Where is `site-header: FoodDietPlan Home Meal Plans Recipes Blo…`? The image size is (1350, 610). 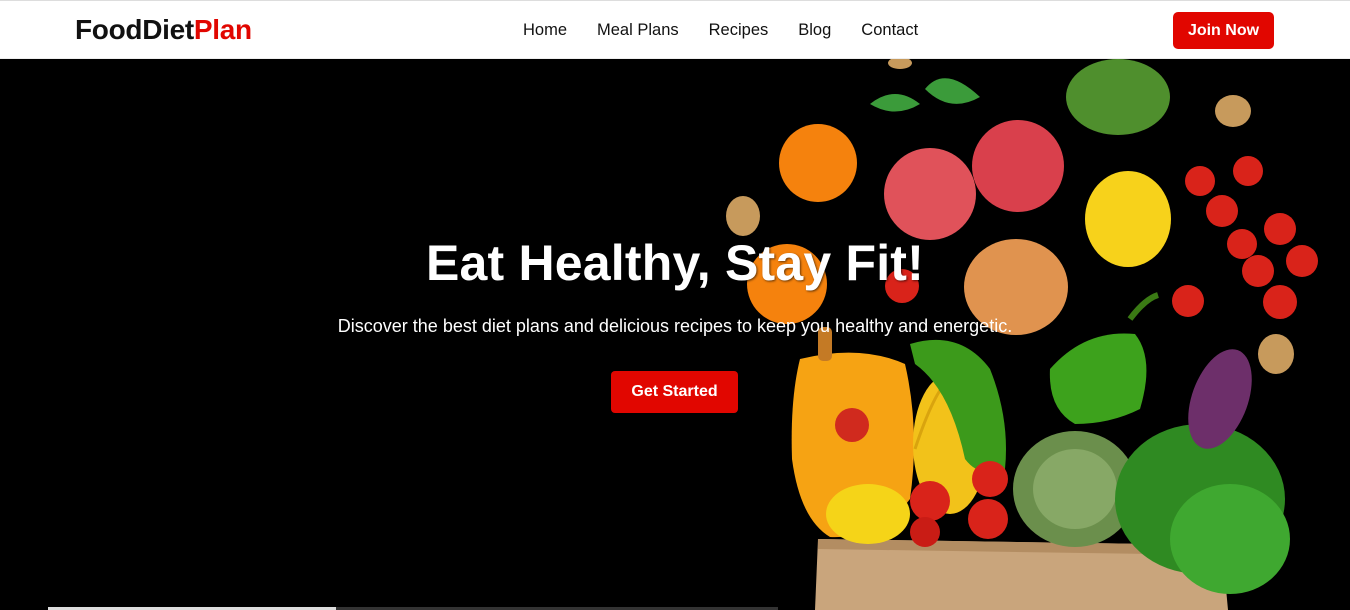 site-header: FoodDietPlan Home Meal Plans Recipes Blo… is located at coordinates (675, 29).